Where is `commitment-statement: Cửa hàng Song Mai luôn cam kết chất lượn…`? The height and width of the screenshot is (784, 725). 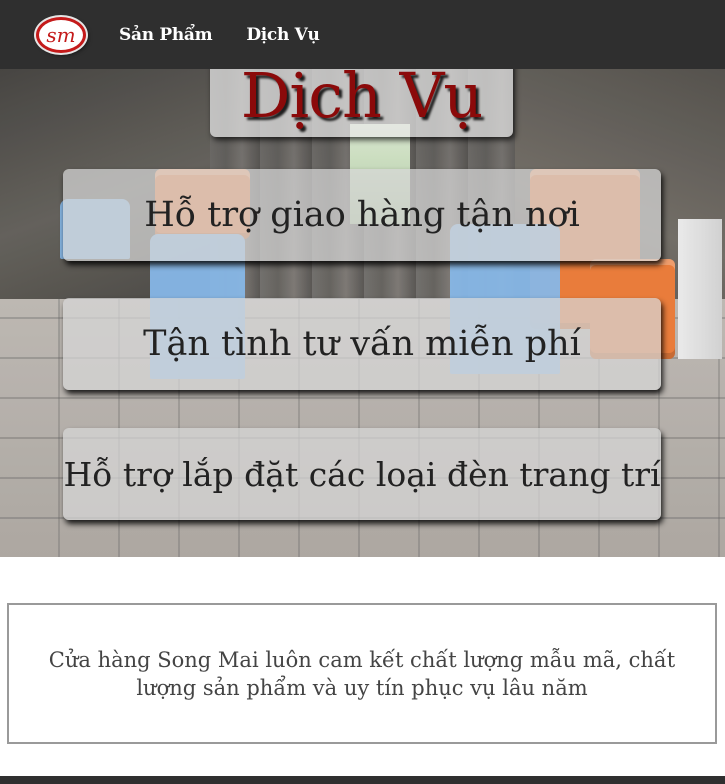 commitment-statement: Cửa hàng Song Mai luôn cam kết chất lượn… is located at coordinates (362, 673).